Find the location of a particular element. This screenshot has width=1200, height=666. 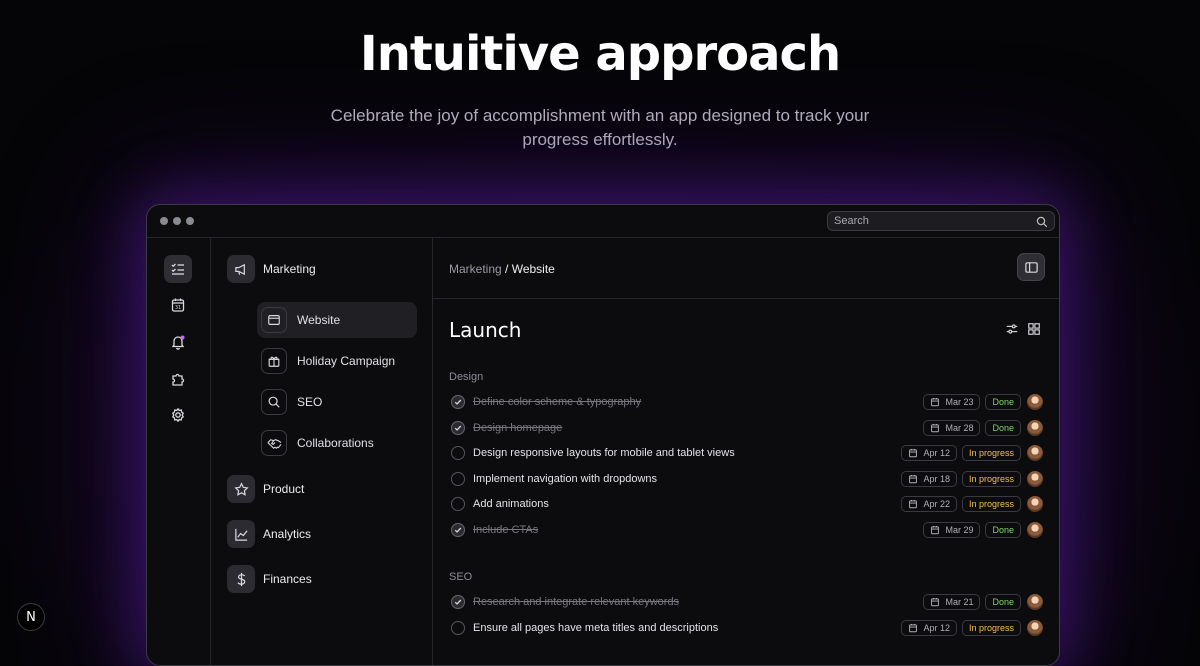

sidebar-item-label: SEO is located at coordinates (310, 402).